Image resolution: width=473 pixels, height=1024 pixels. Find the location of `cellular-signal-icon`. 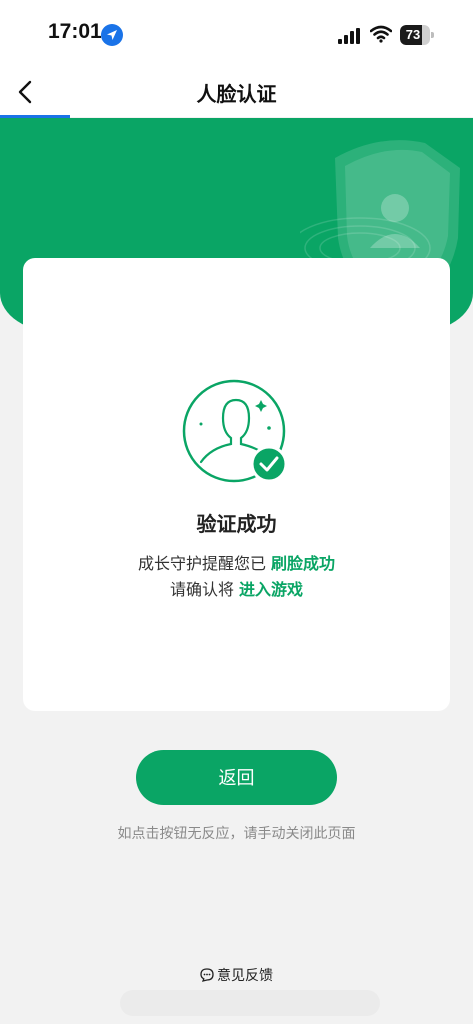

cellular-signal-icon is located at coordinates (349, 36).